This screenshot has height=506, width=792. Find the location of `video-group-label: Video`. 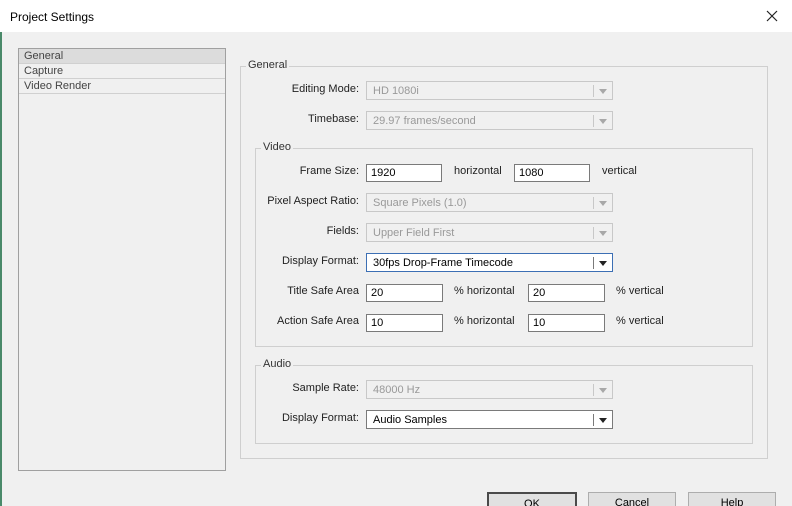

video-group-label: Video is located at coordinates (277, 147).